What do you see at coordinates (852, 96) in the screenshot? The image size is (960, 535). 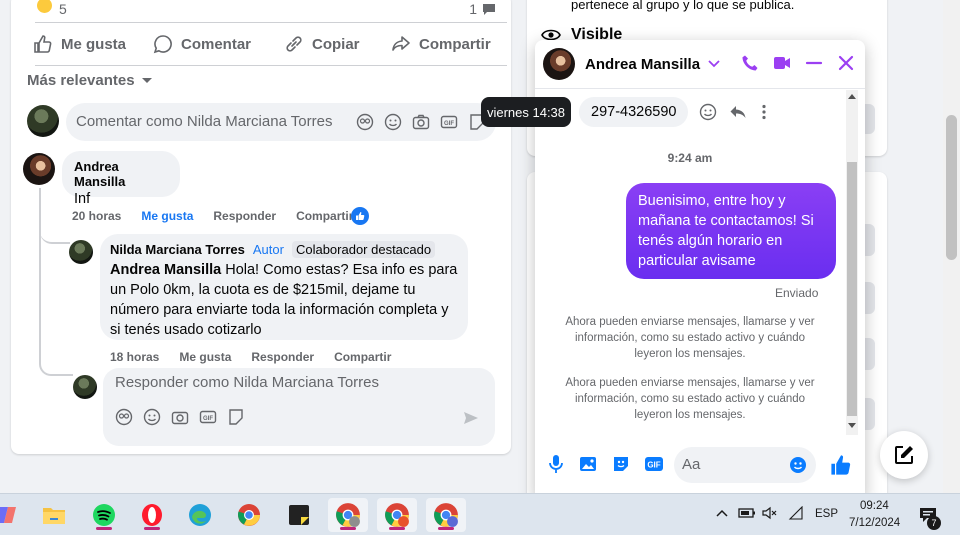 I see `scroll-up-icon` at bounding box center [852, 96].